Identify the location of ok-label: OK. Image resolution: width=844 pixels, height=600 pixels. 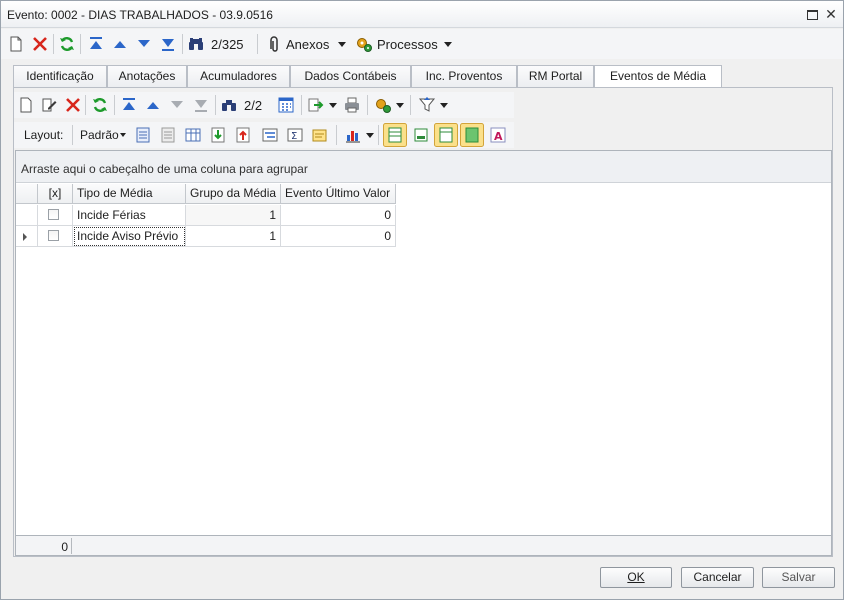
(636, 577).